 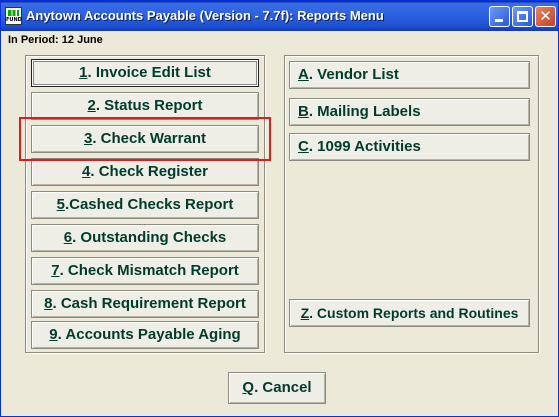 What do you see at coordinates (409, 75) in the screenshot?
I see `vendor-list-button: A. Vendor List` at bounding box center [409, 75].